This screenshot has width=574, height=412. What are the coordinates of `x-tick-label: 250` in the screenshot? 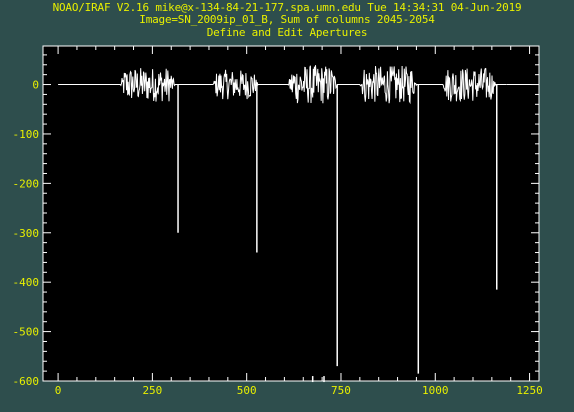 It's located at (152, 390).